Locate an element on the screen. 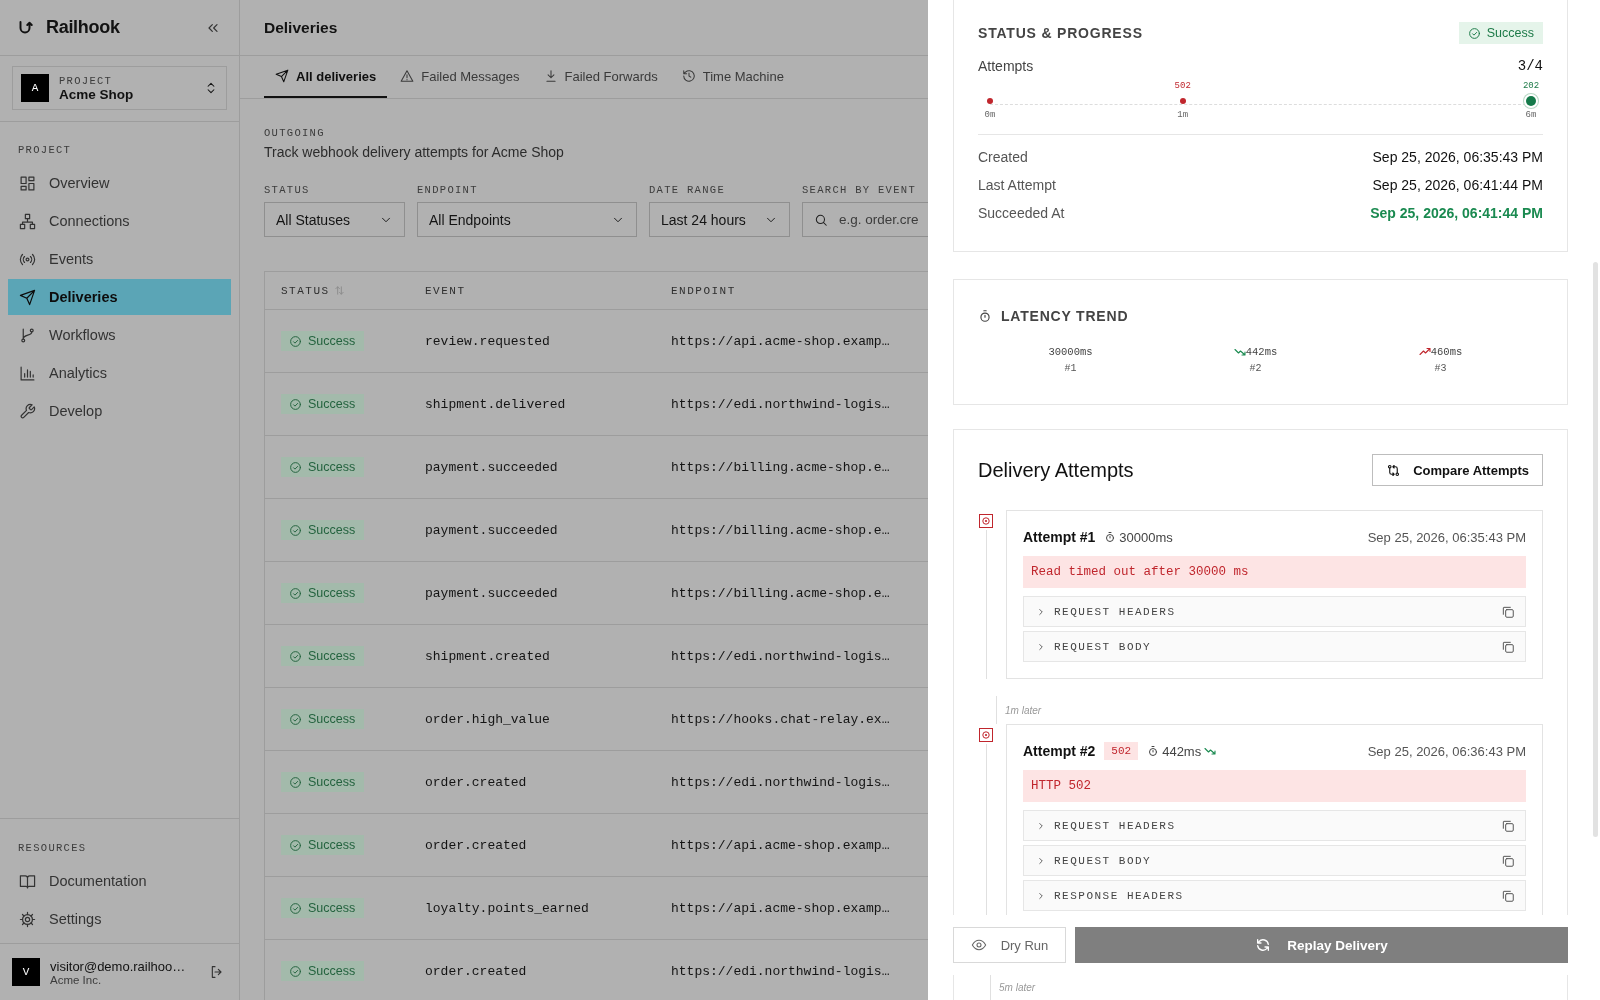  sidebar-item: Analytics is located at coordinates (119, 373).